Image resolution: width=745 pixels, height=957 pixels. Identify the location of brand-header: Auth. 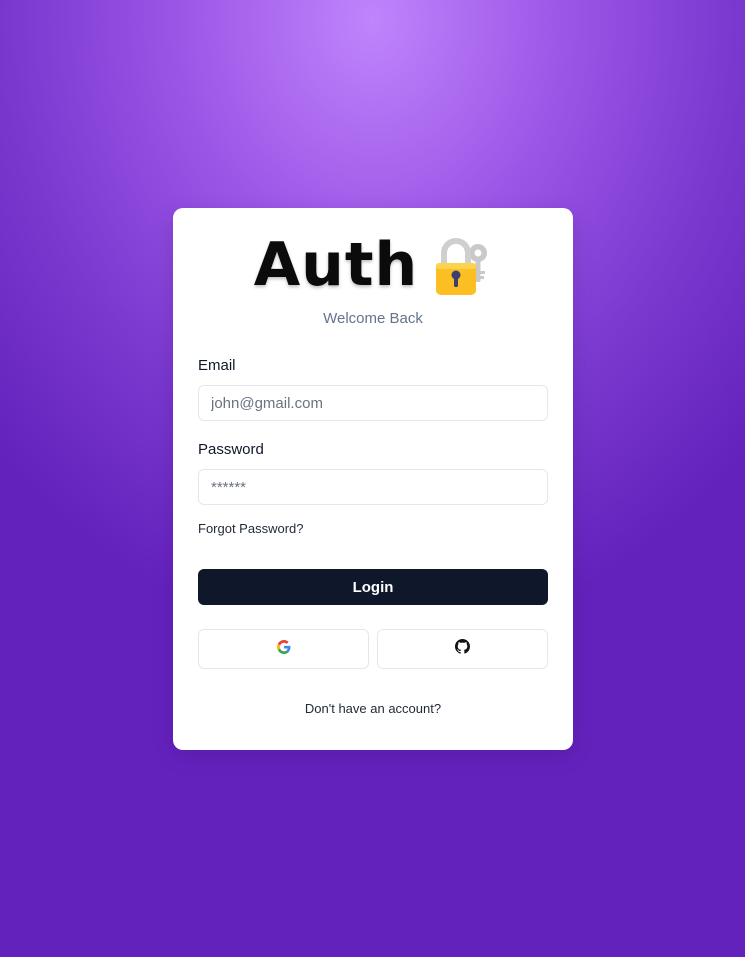
(373, 265).